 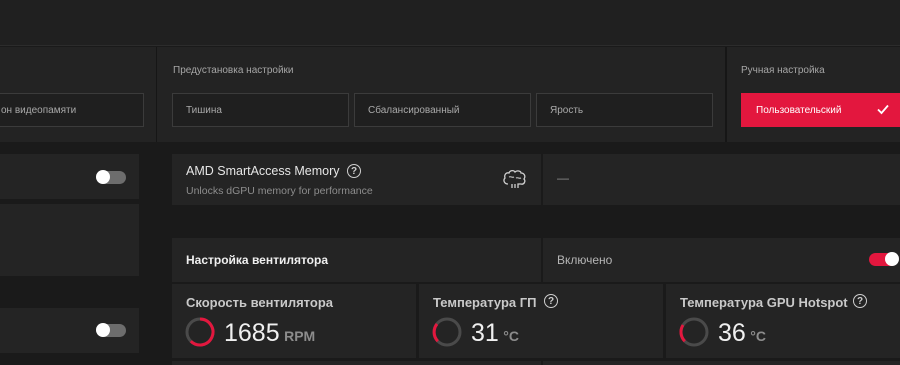 I want to click on fan-tuning-header: Настройка вентилятора, so click(x=356, y=260).